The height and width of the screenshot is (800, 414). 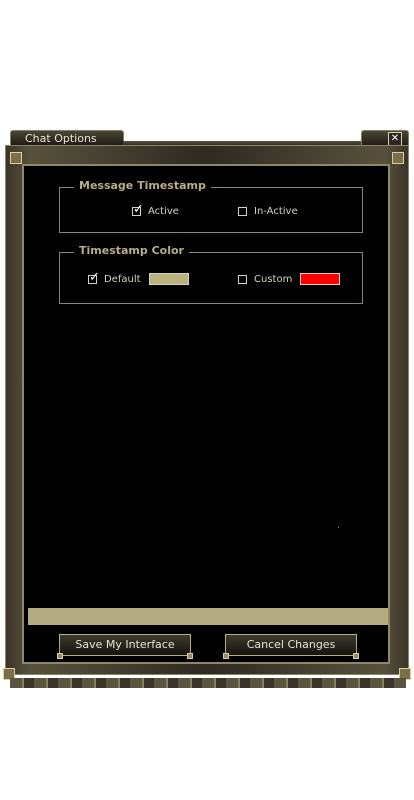 What do you see at coordinates (242, 211) in the screenshot?
I see `inactive-checkbox` at bounding box center [242, 211].